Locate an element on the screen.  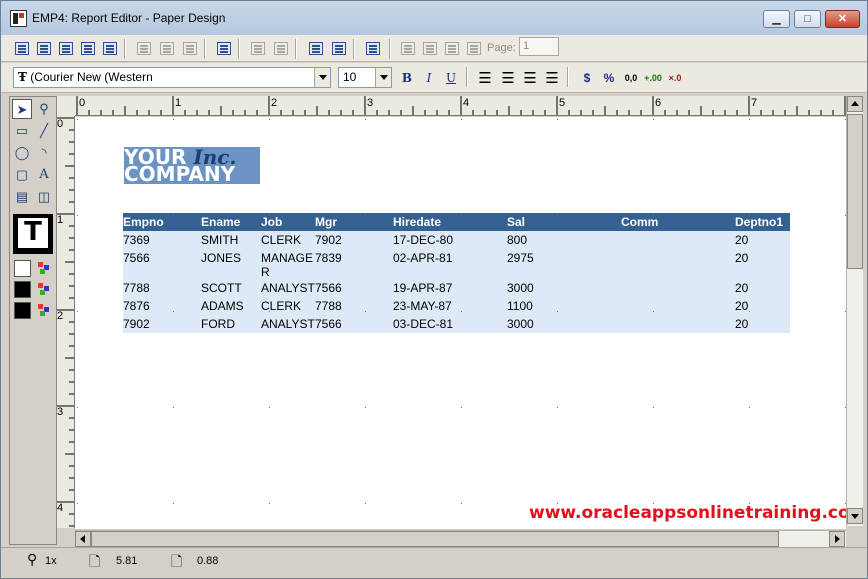
scroll-up-icon is located at coordinates (855, 104).